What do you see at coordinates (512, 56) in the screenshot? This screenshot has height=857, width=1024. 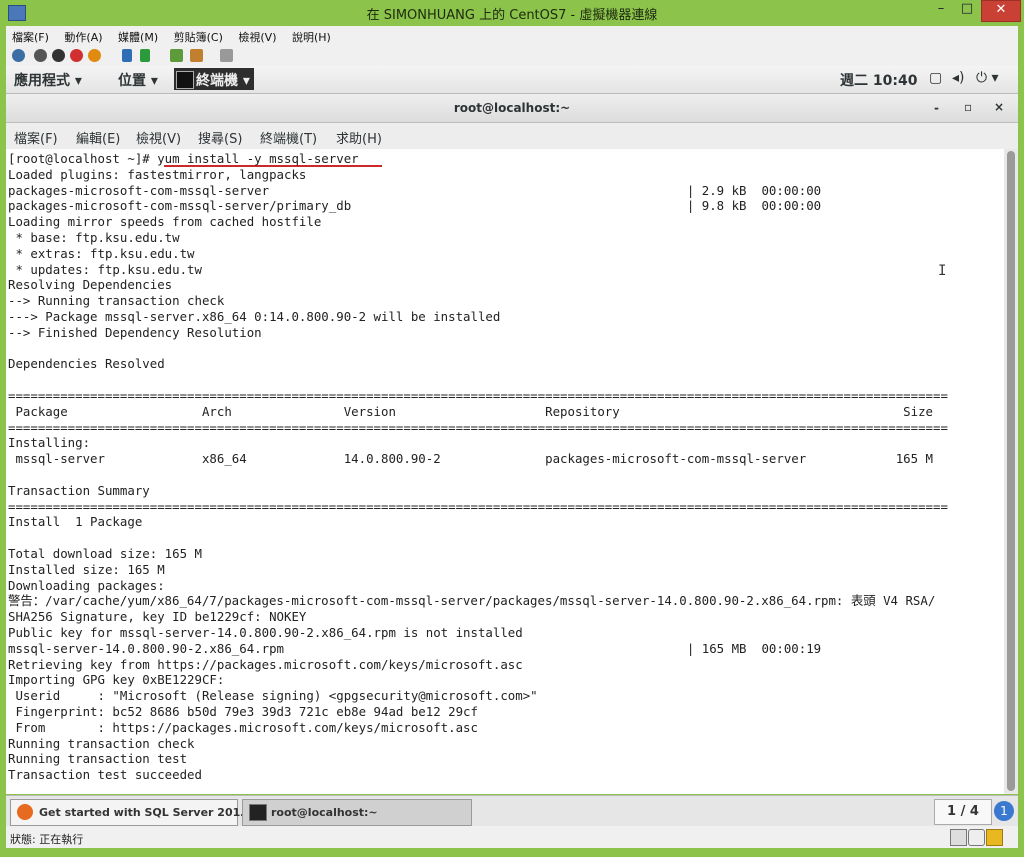 I see `host-toolbar` at bounding box center [512, 56].